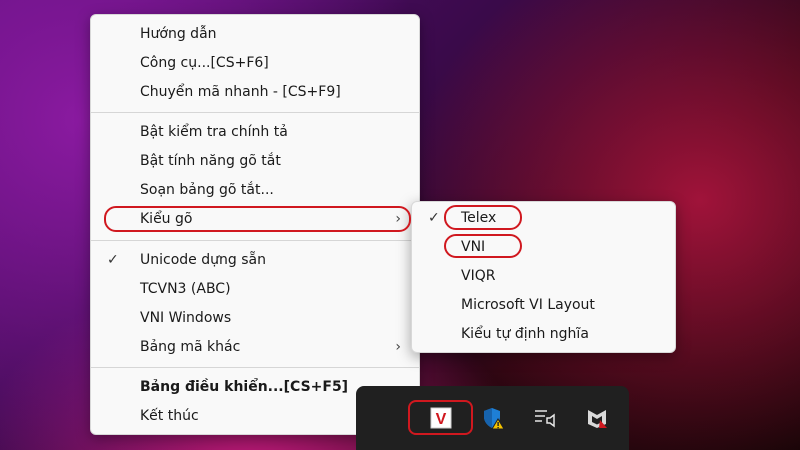 Image resolution: width=800 pixels, height=450 pixels. Describe the element at coordinates (483, 217) in the screenshot. I see `highlight-telex` at that location.